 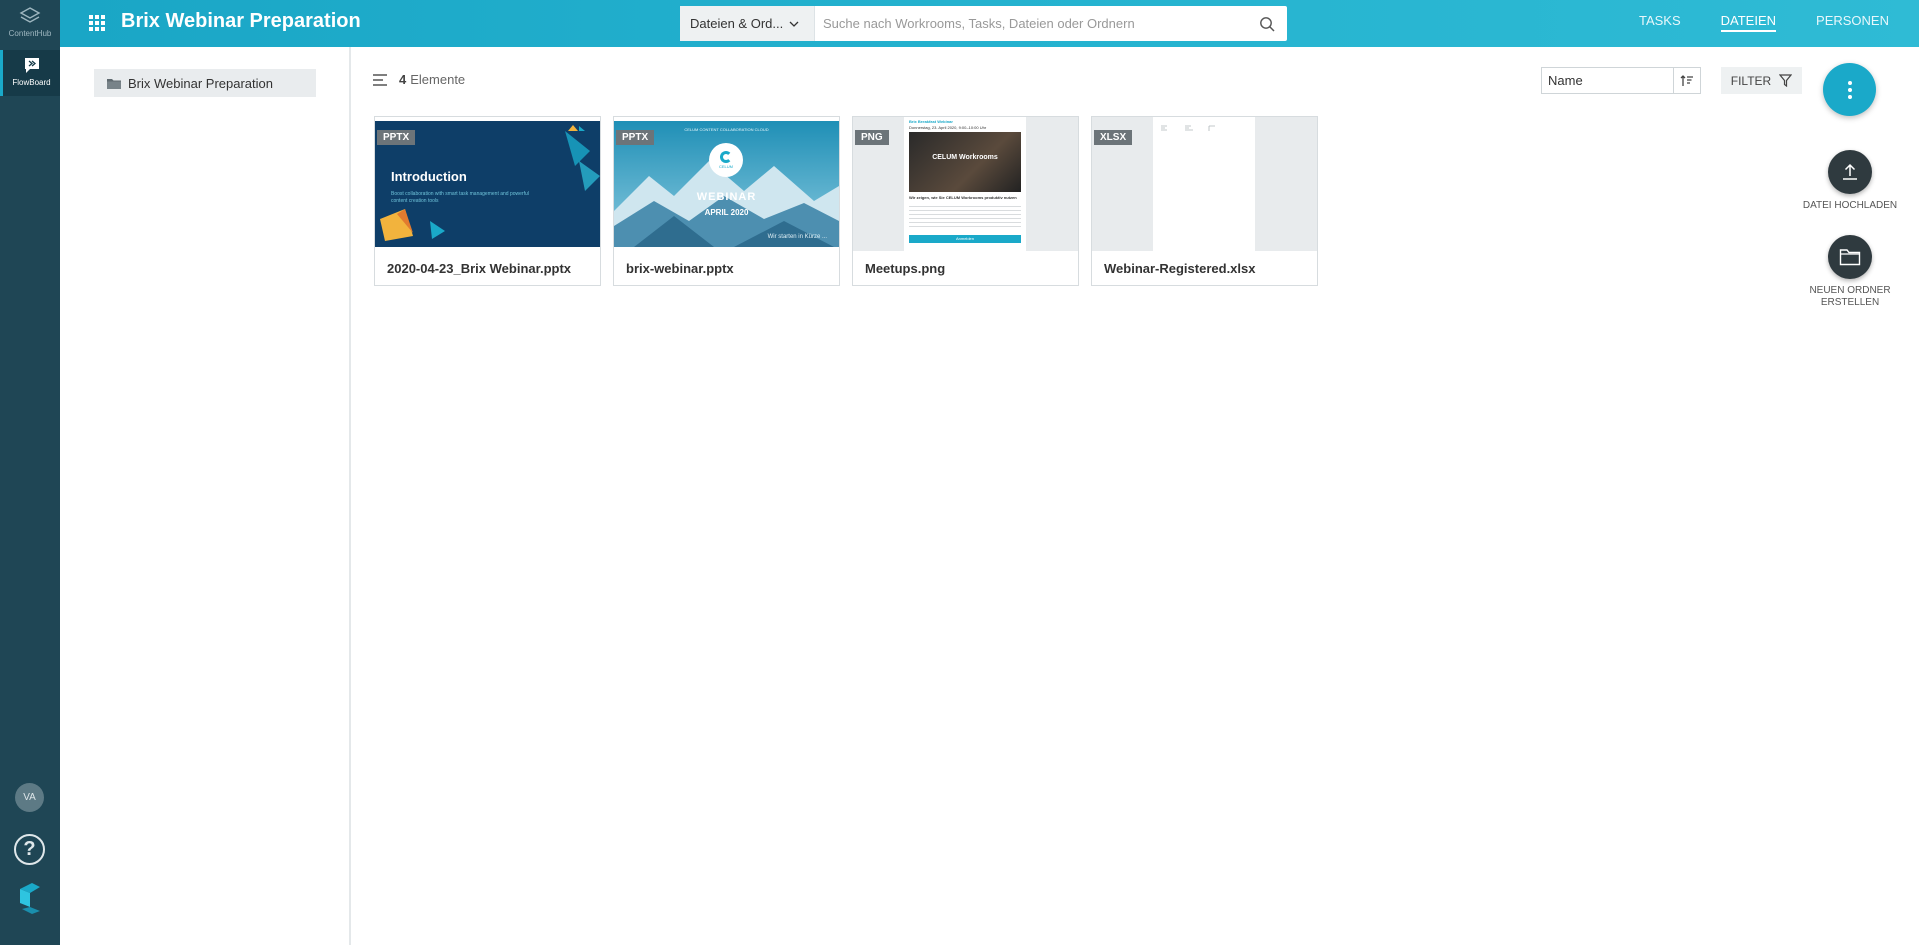 What do you see at coordinates (965, 239) in the screenshot?
I see `thumb-button: Anmelden` at bounding box center [965, 239].